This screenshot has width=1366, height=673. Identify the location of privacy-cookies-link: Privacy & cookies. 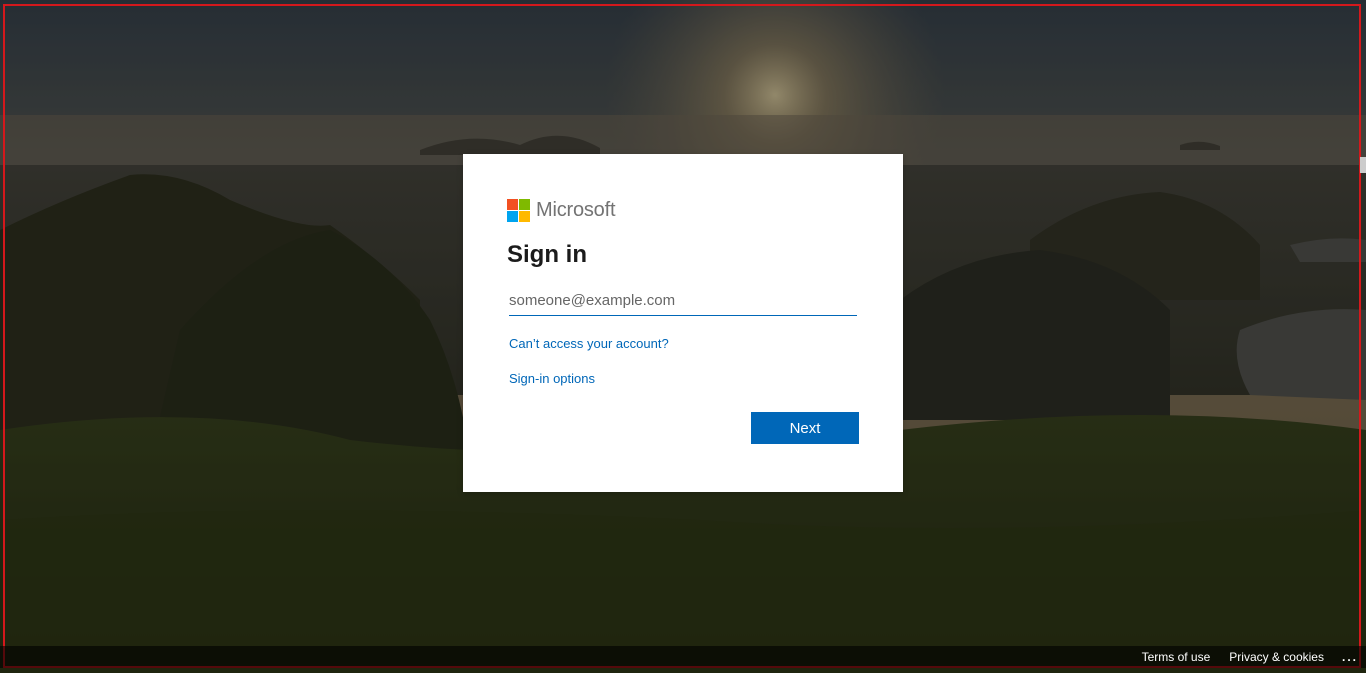
(1276, 657).